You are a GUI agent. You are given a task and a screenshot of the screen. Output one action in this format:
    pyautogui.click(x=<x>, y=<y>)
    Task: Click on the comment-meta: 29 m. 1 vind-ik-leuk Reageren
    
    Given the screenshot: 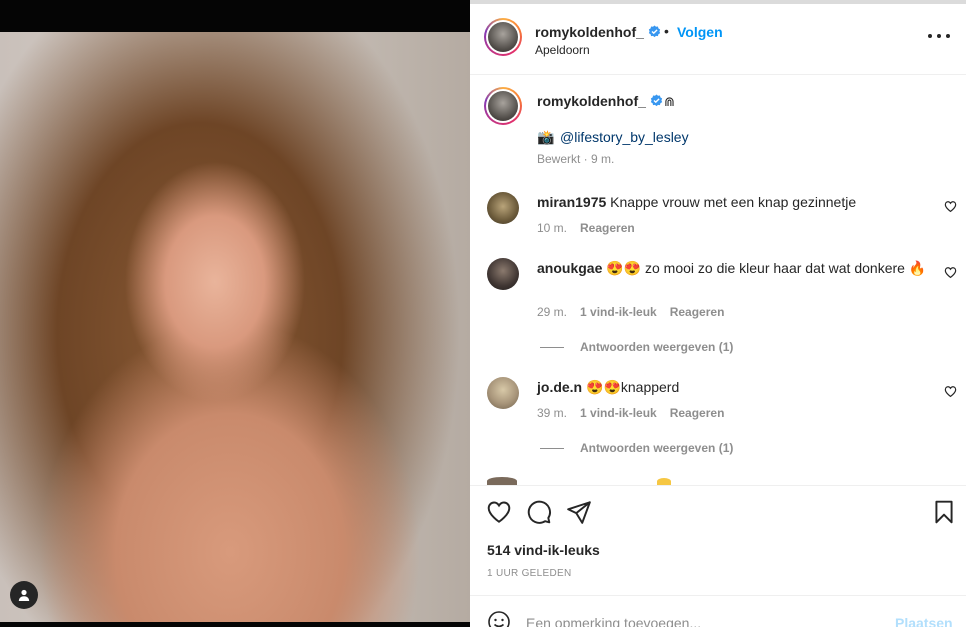 What is the action you would take?
    pyautogui.click(x=631, y=312)
    